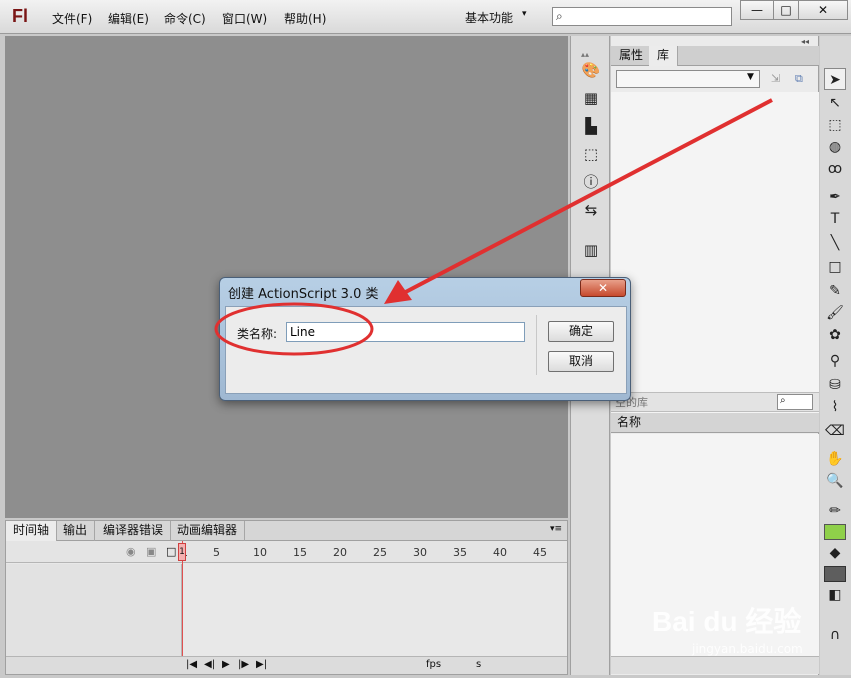  I want to click on frame-tick: 5, so click(216, 552).